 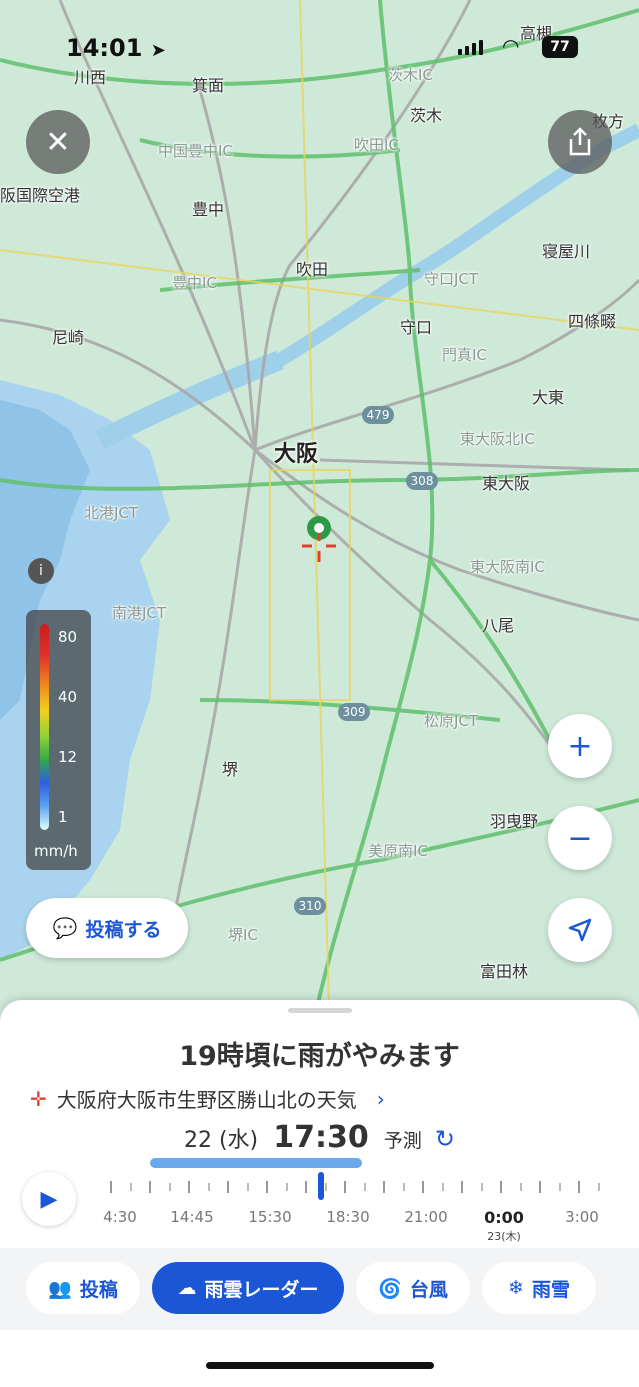 What do you see at coordinates (256, 1163) in the screenshot?
I see `loaded-range-bar` at bounding box center [256, 1163].